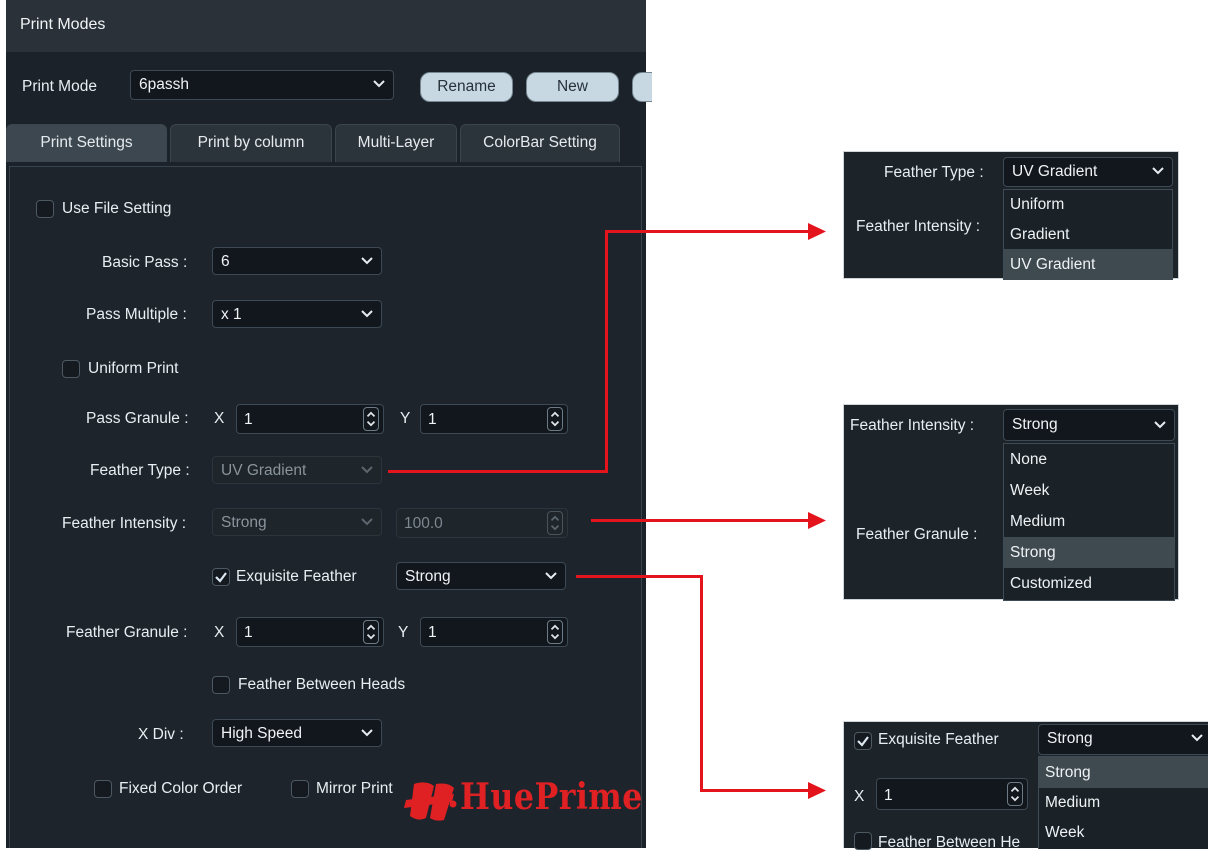 The image size is (1208, 852). What do you see at coordinates (300, 789) in the screenshot?
I see `mirror-print-checkbox` at bounding box center [300, 789].